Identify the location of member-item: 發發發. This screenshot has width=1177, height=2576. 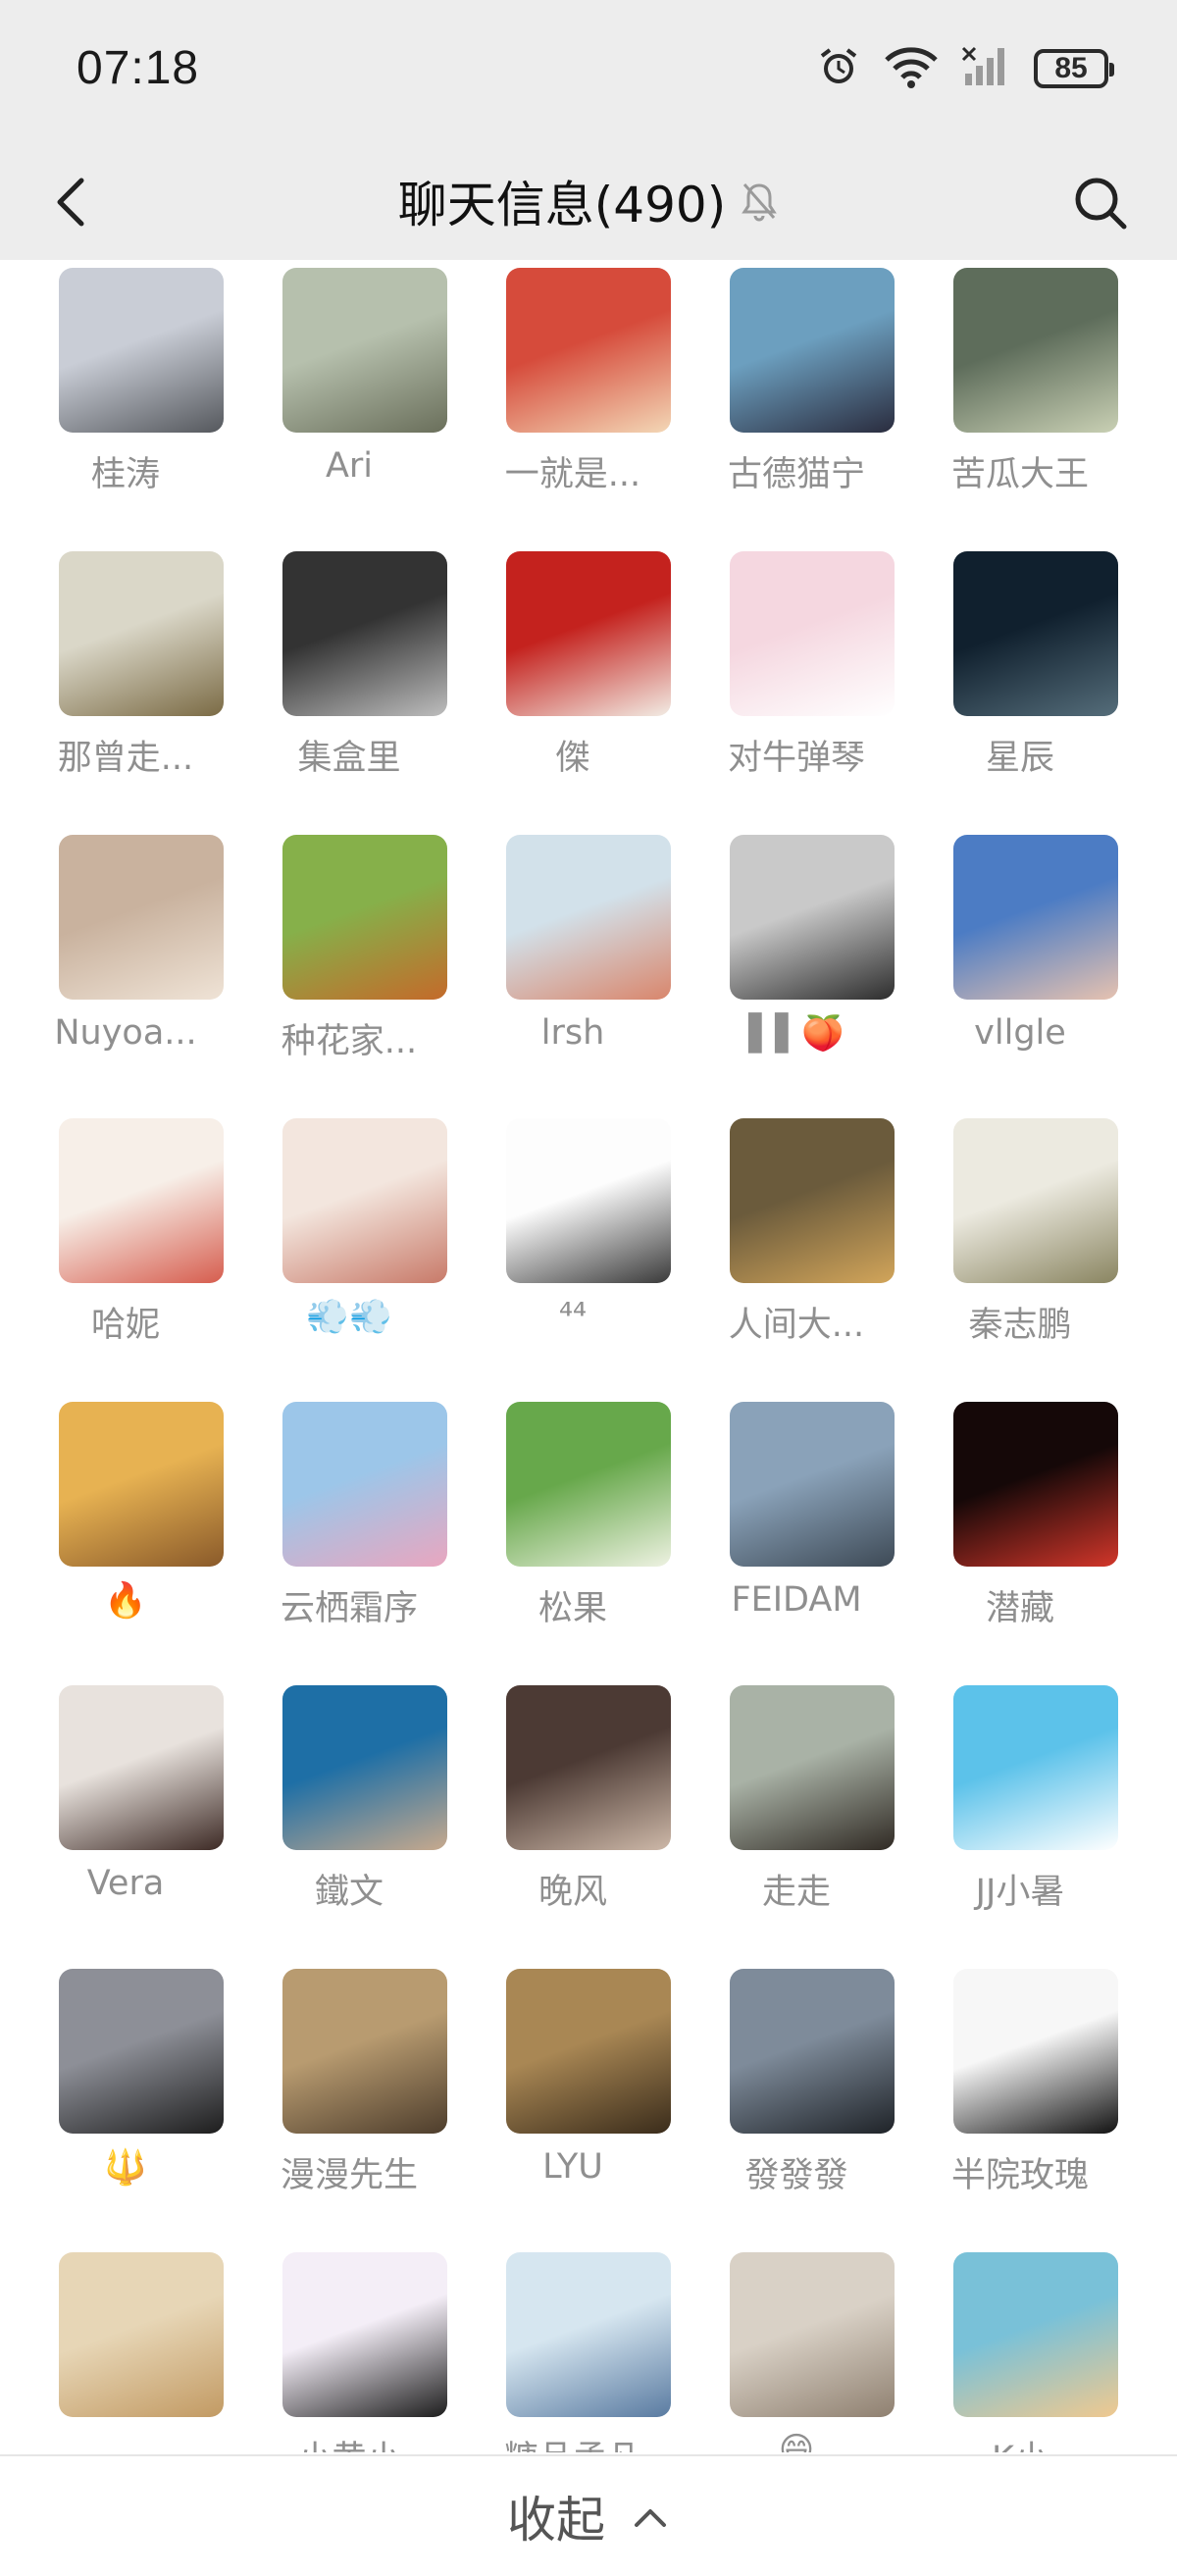
(796, 2088).